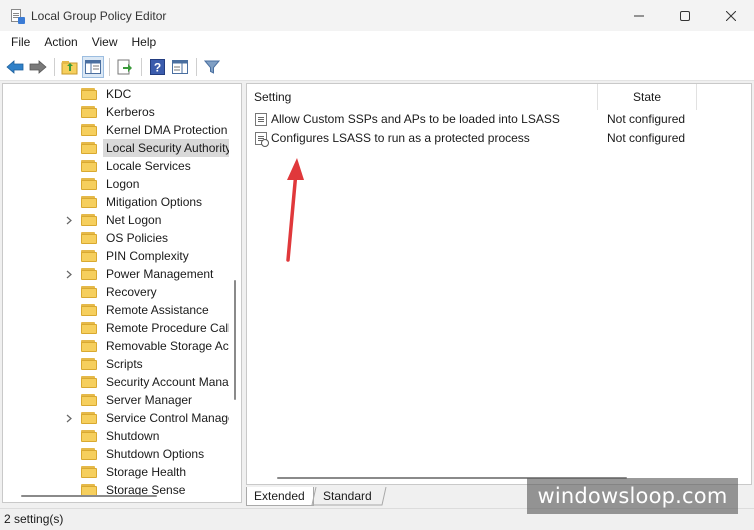 This screenshot has width=754, height=530. What do you see at coordinates (167, 328) in the screenshot?
I see `tree-item-label: Remote Procedure Call` at bounding box center [167, 328].